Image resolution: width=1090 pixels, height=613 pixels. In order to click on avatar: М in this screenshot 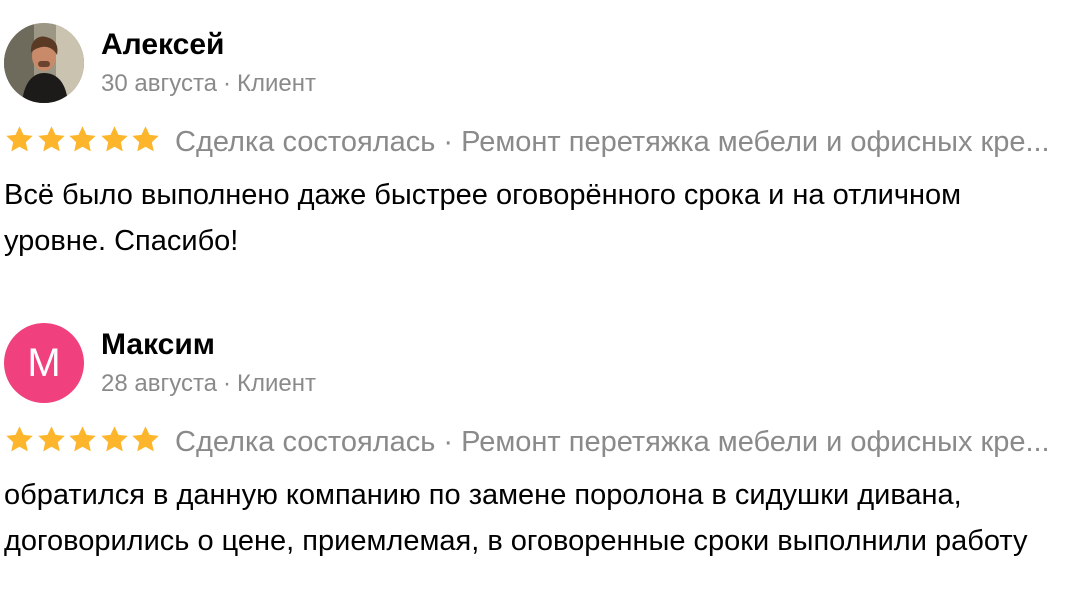, I will do `click(44, 363)`.